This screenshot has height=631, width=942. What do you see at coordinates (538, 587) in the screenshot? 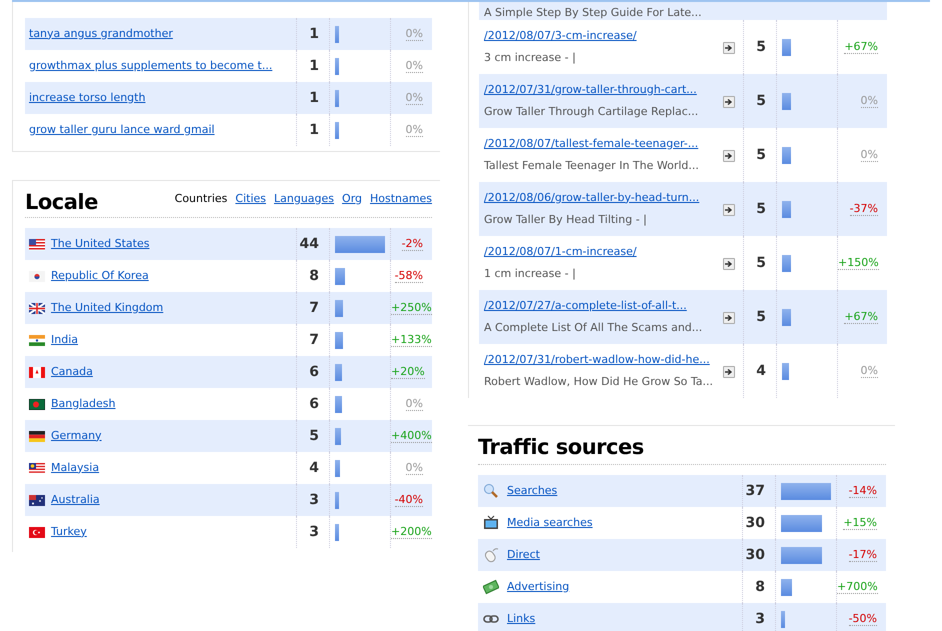
I see `link: Advertising` at bounding box center [538, 587].